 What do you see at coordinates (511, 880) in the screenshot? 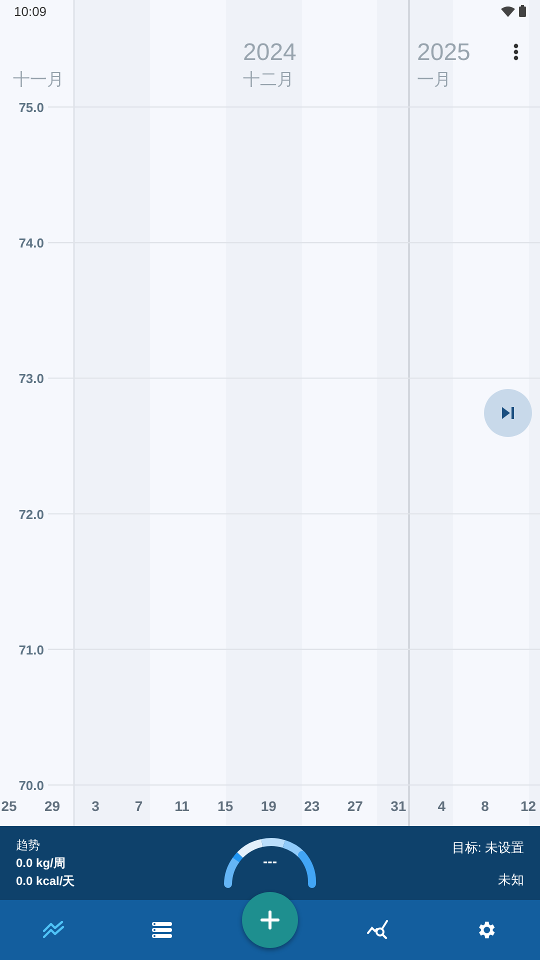
I see `goal-status: 未知` at bounding box center [511, 880].